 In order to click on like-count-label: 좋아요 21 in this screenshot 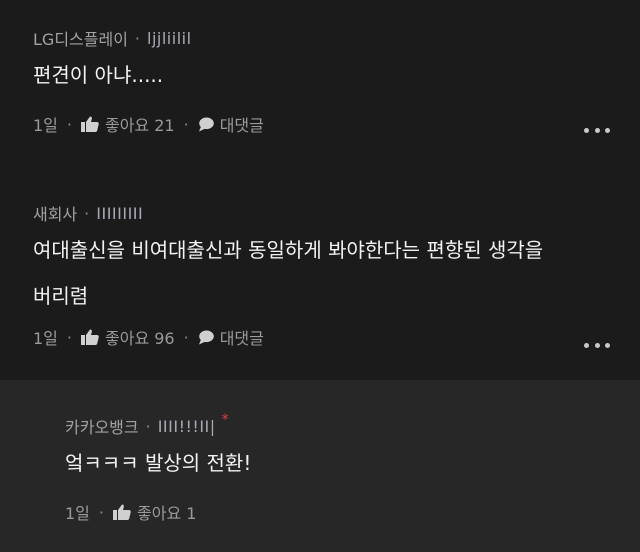, I will do `click(140, 125)`.